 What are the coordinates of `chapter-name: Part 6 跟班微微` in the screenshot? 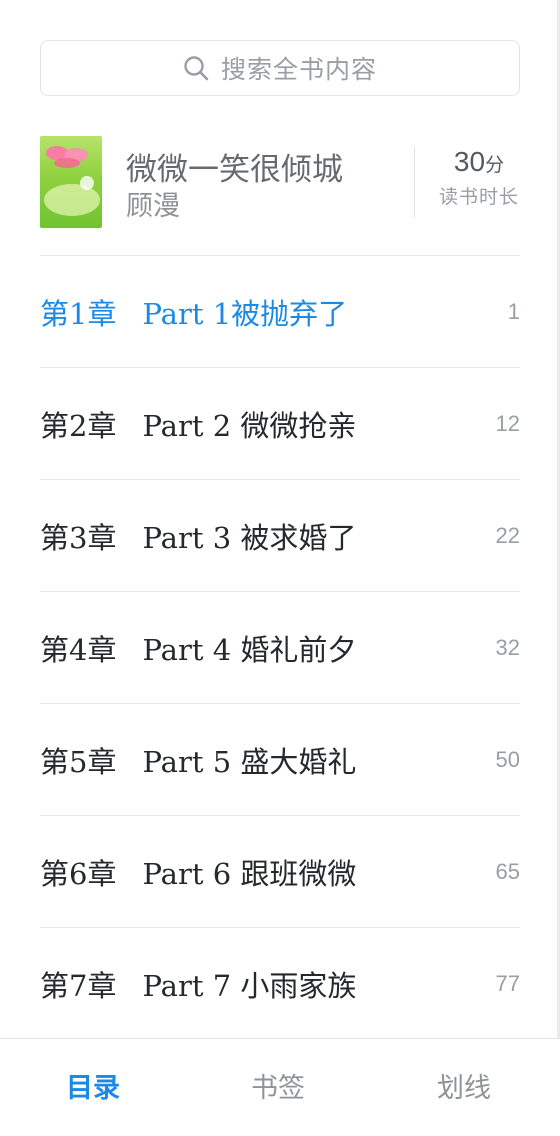 It's located at (249, 873).